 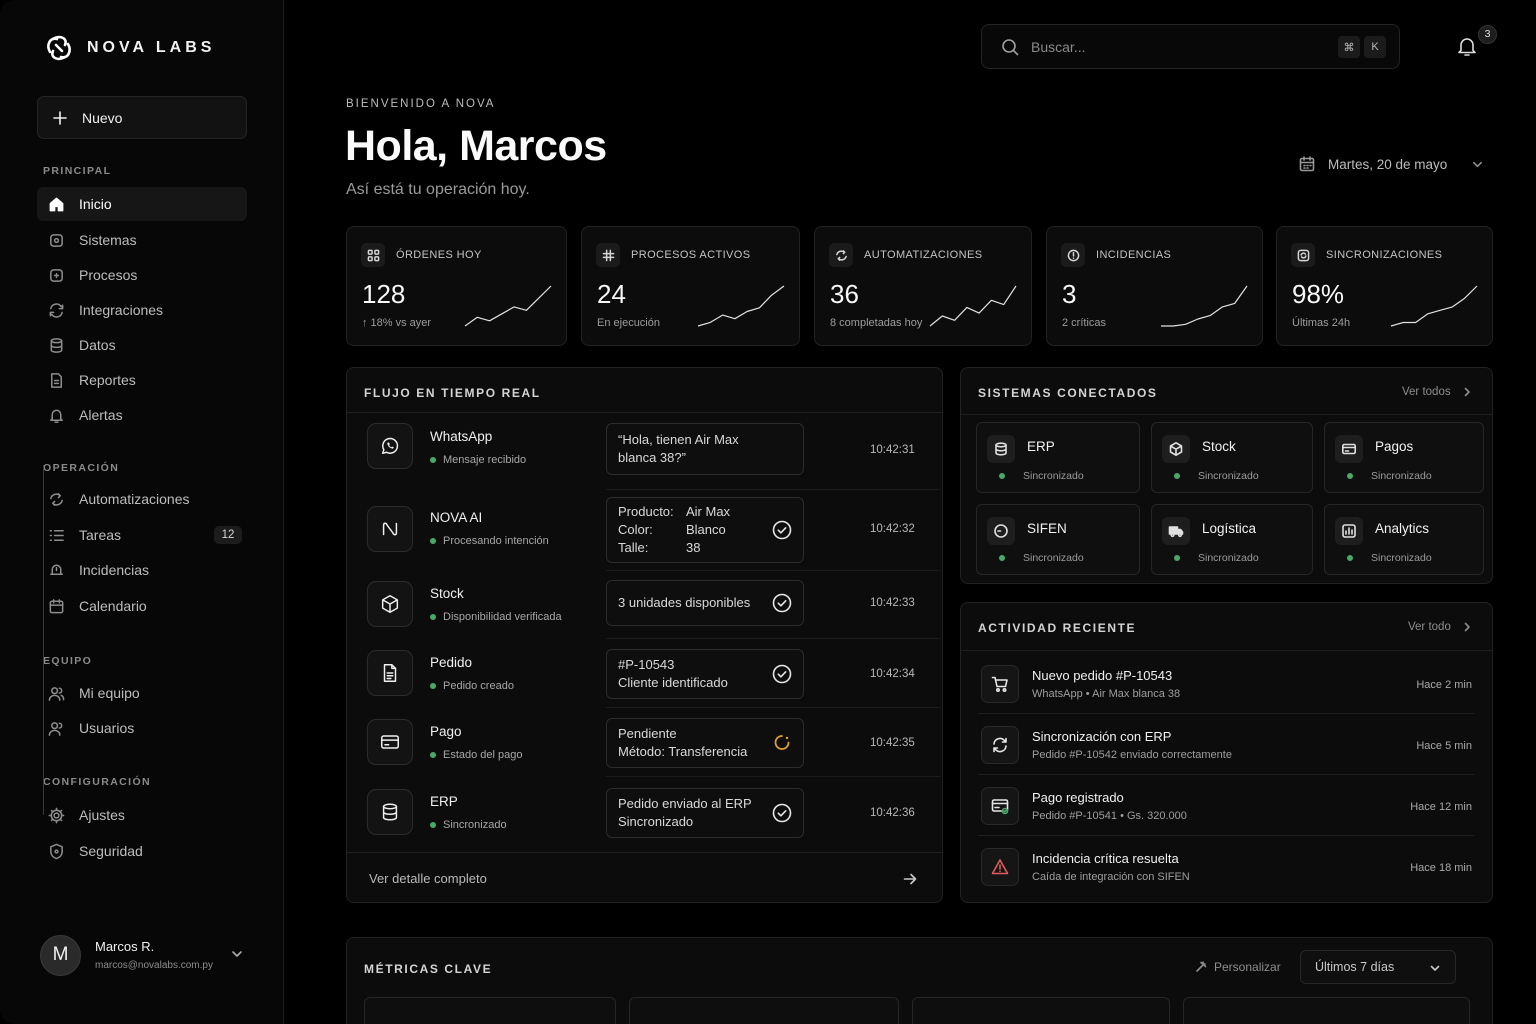 What do you see at coordinates (142, 606) in the screenshot?
I see `sidebar-item-calendario: Calendario` at bounding box center [142, 606].